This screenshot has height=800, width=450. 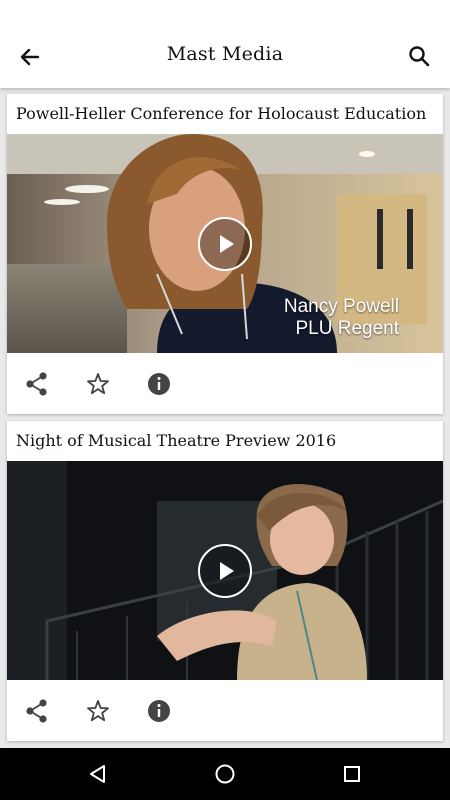 I want to click on home-circle-icon, so click(x=225, y=774).